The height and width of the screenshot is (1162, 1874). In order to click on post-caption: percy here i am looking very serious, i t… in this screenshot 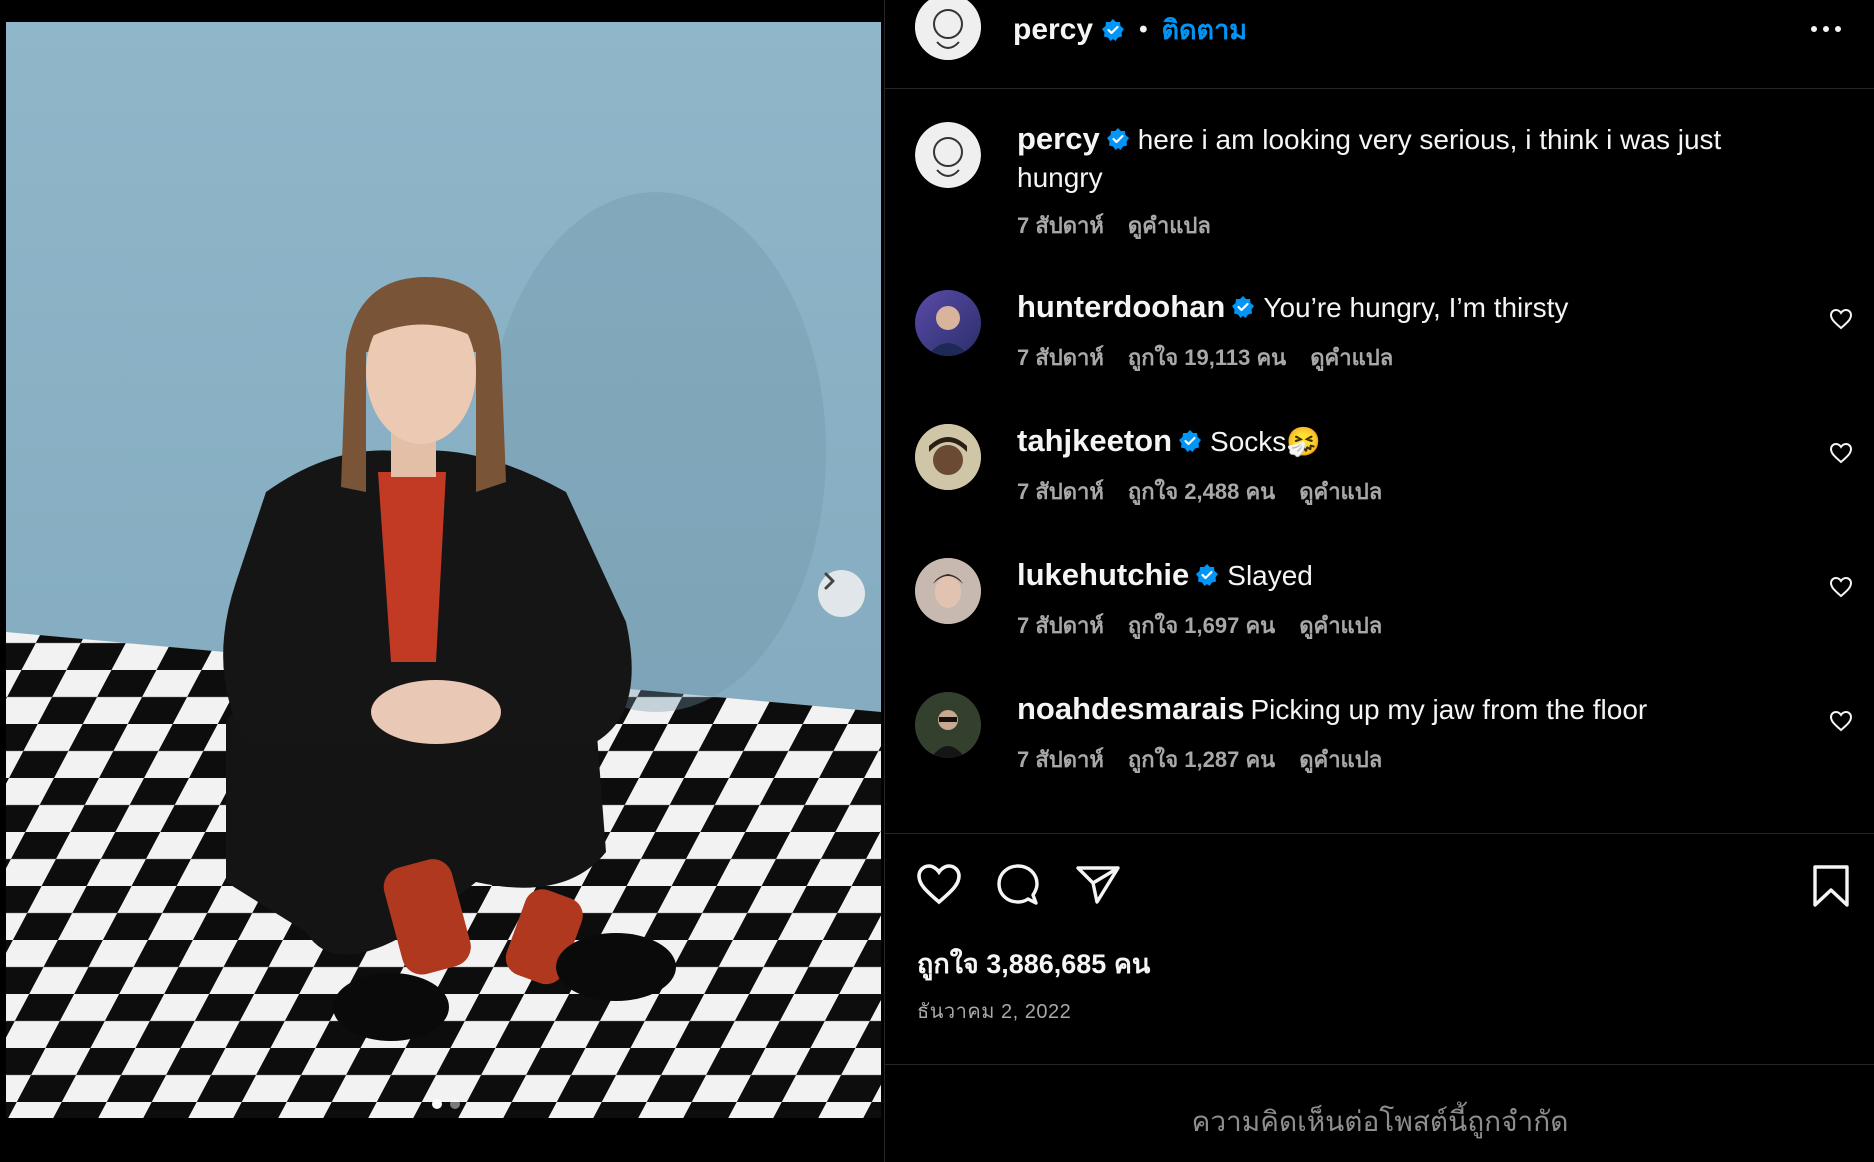, I will do `click(1379, 180)`.